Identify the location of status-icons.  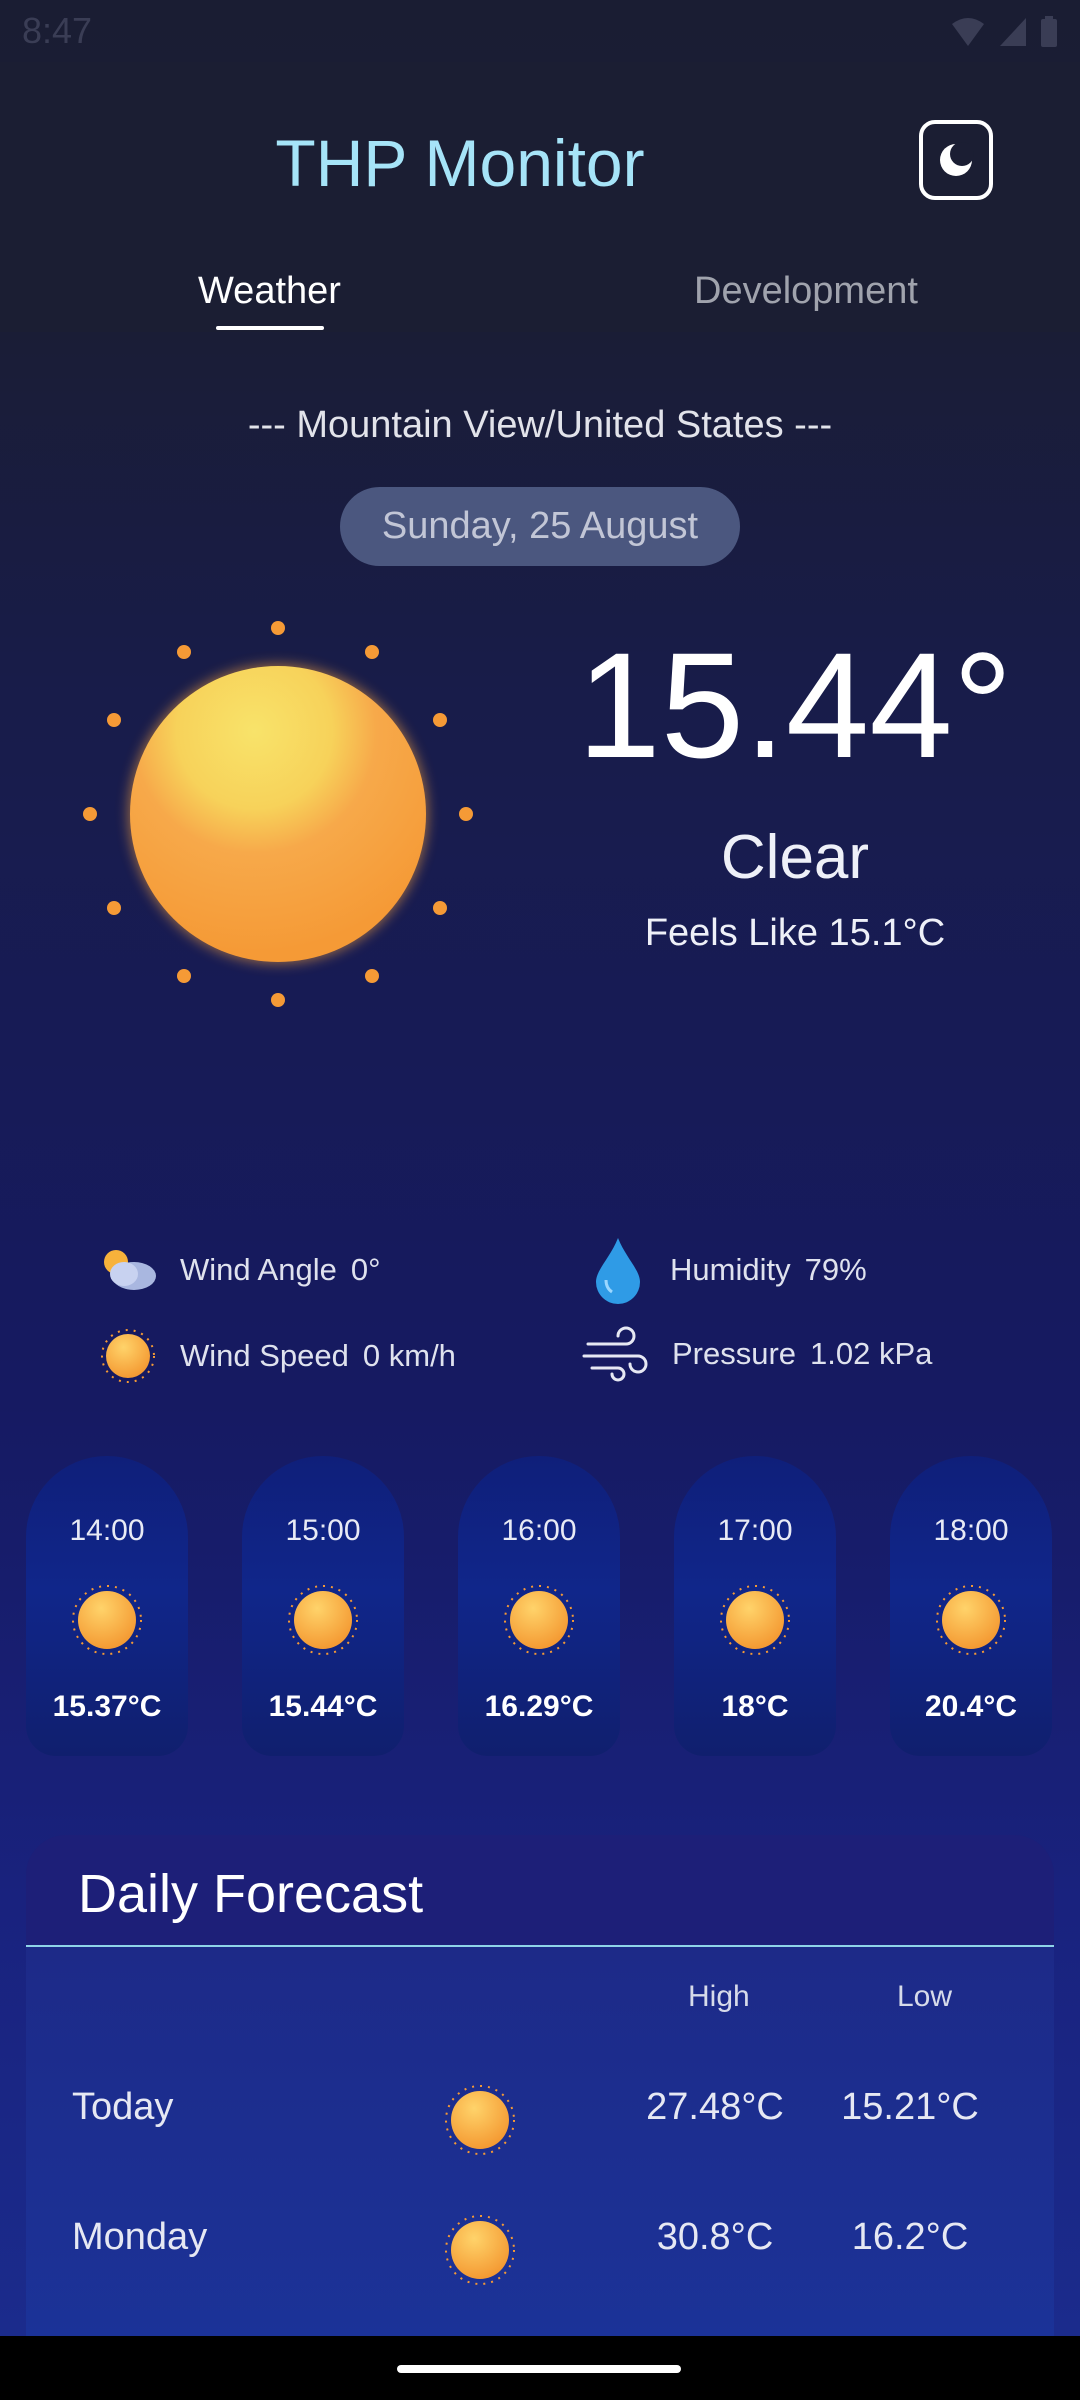
(1004, 32).